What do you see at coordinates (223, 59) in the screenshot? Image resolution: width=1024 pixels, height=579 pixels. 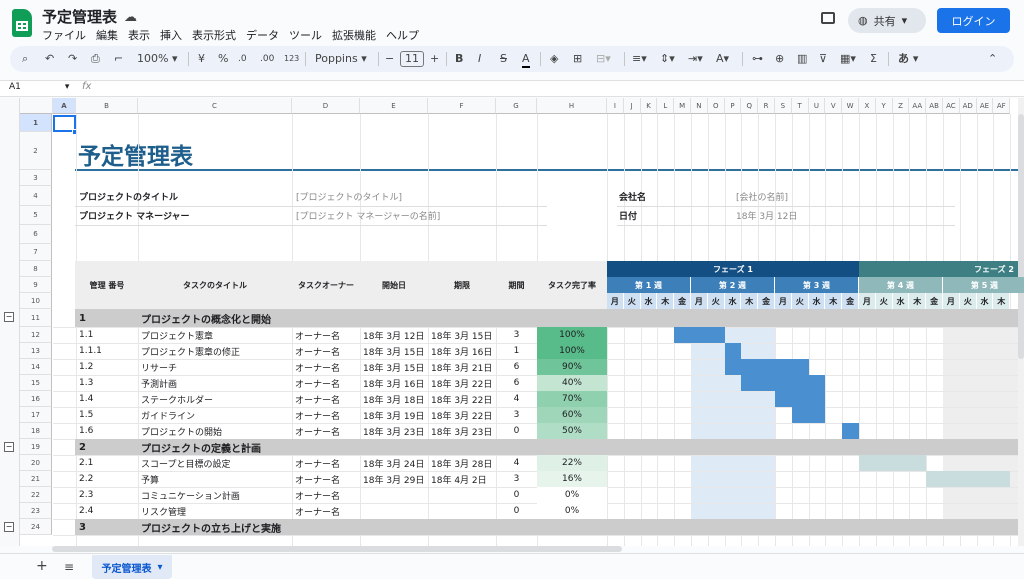 I see `percent-button: %` at bounding box center [223, 59].